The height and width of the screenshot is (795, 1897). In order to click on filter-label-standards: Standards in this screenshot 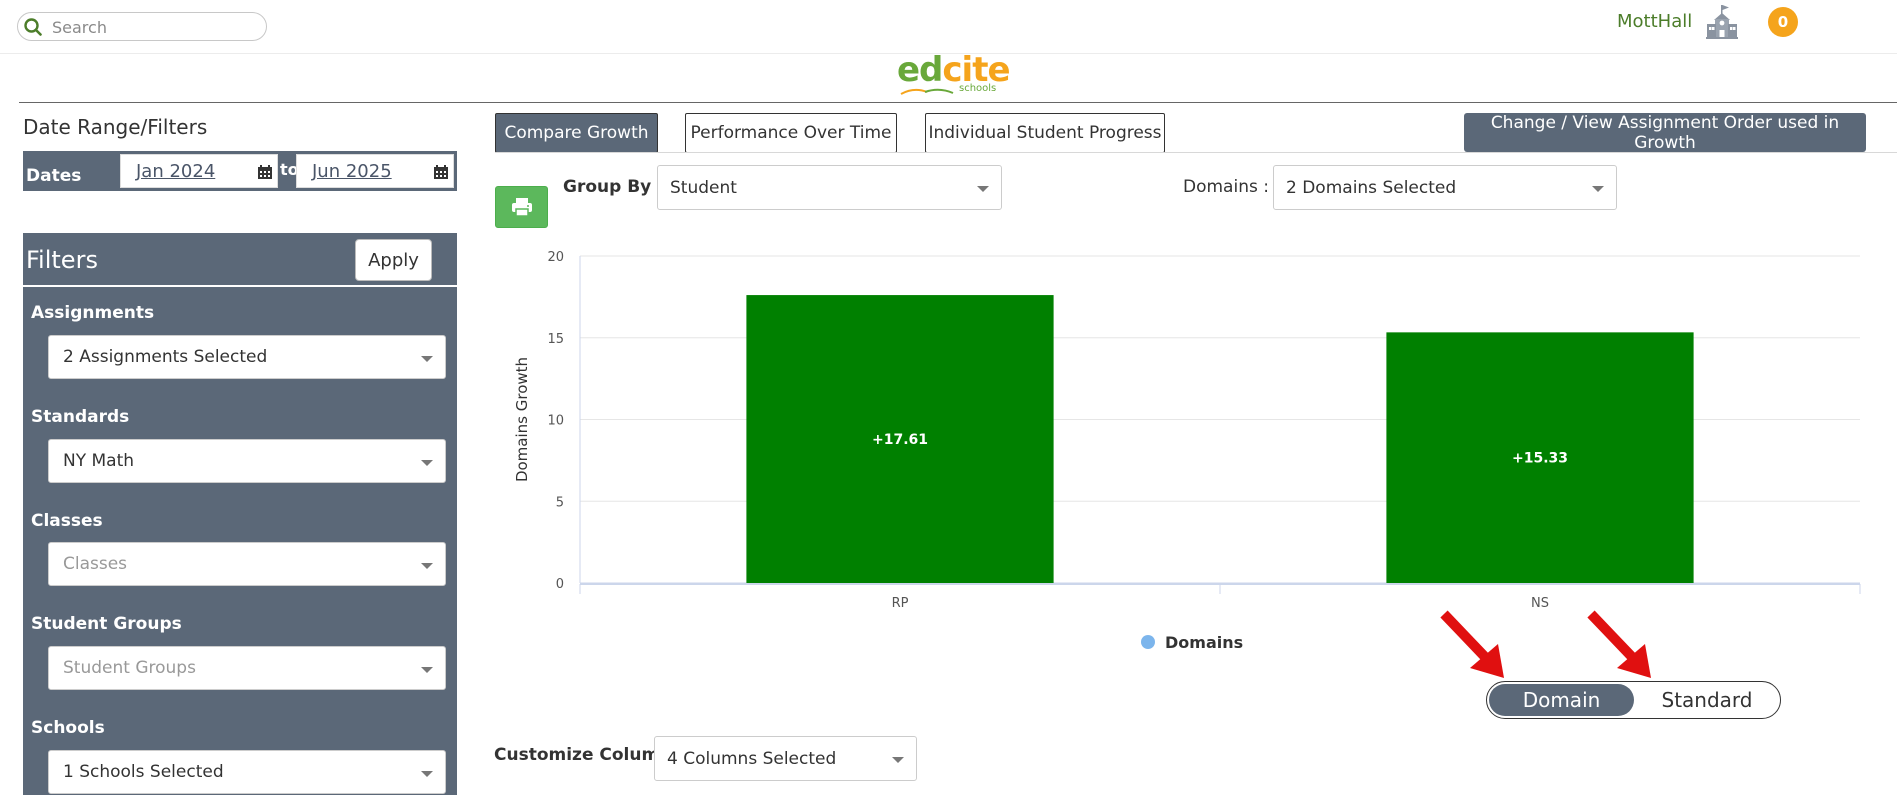, I will do `click(80, 417)`.